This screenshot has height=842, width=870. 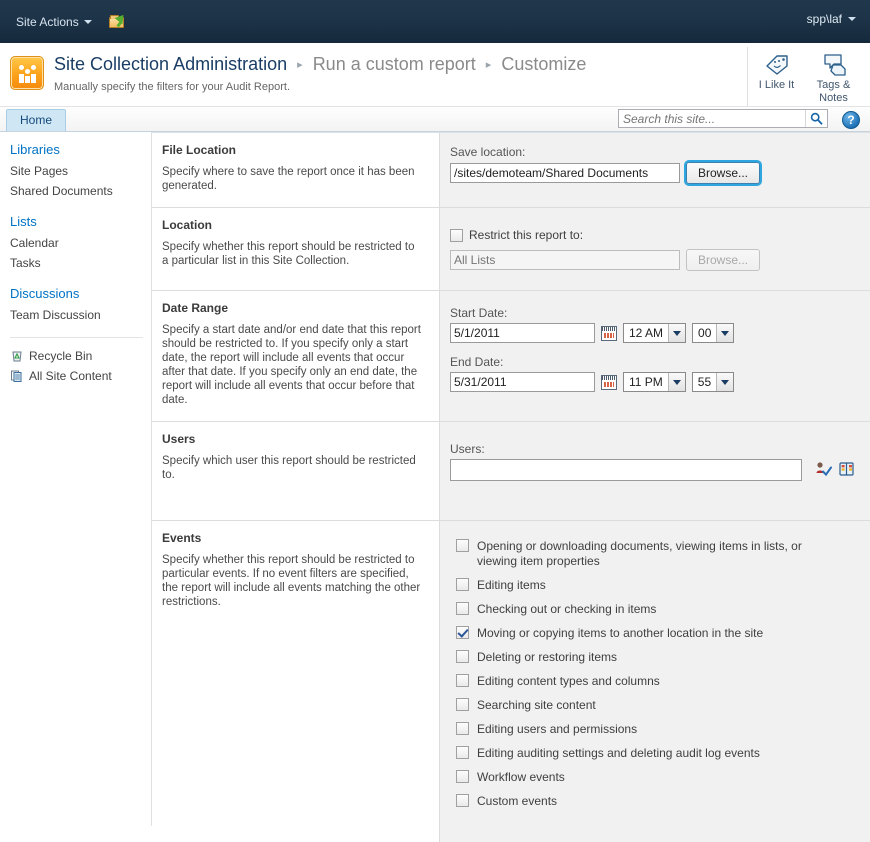 I want to click on start-minute-select: 00, so click(x=713, y=333).